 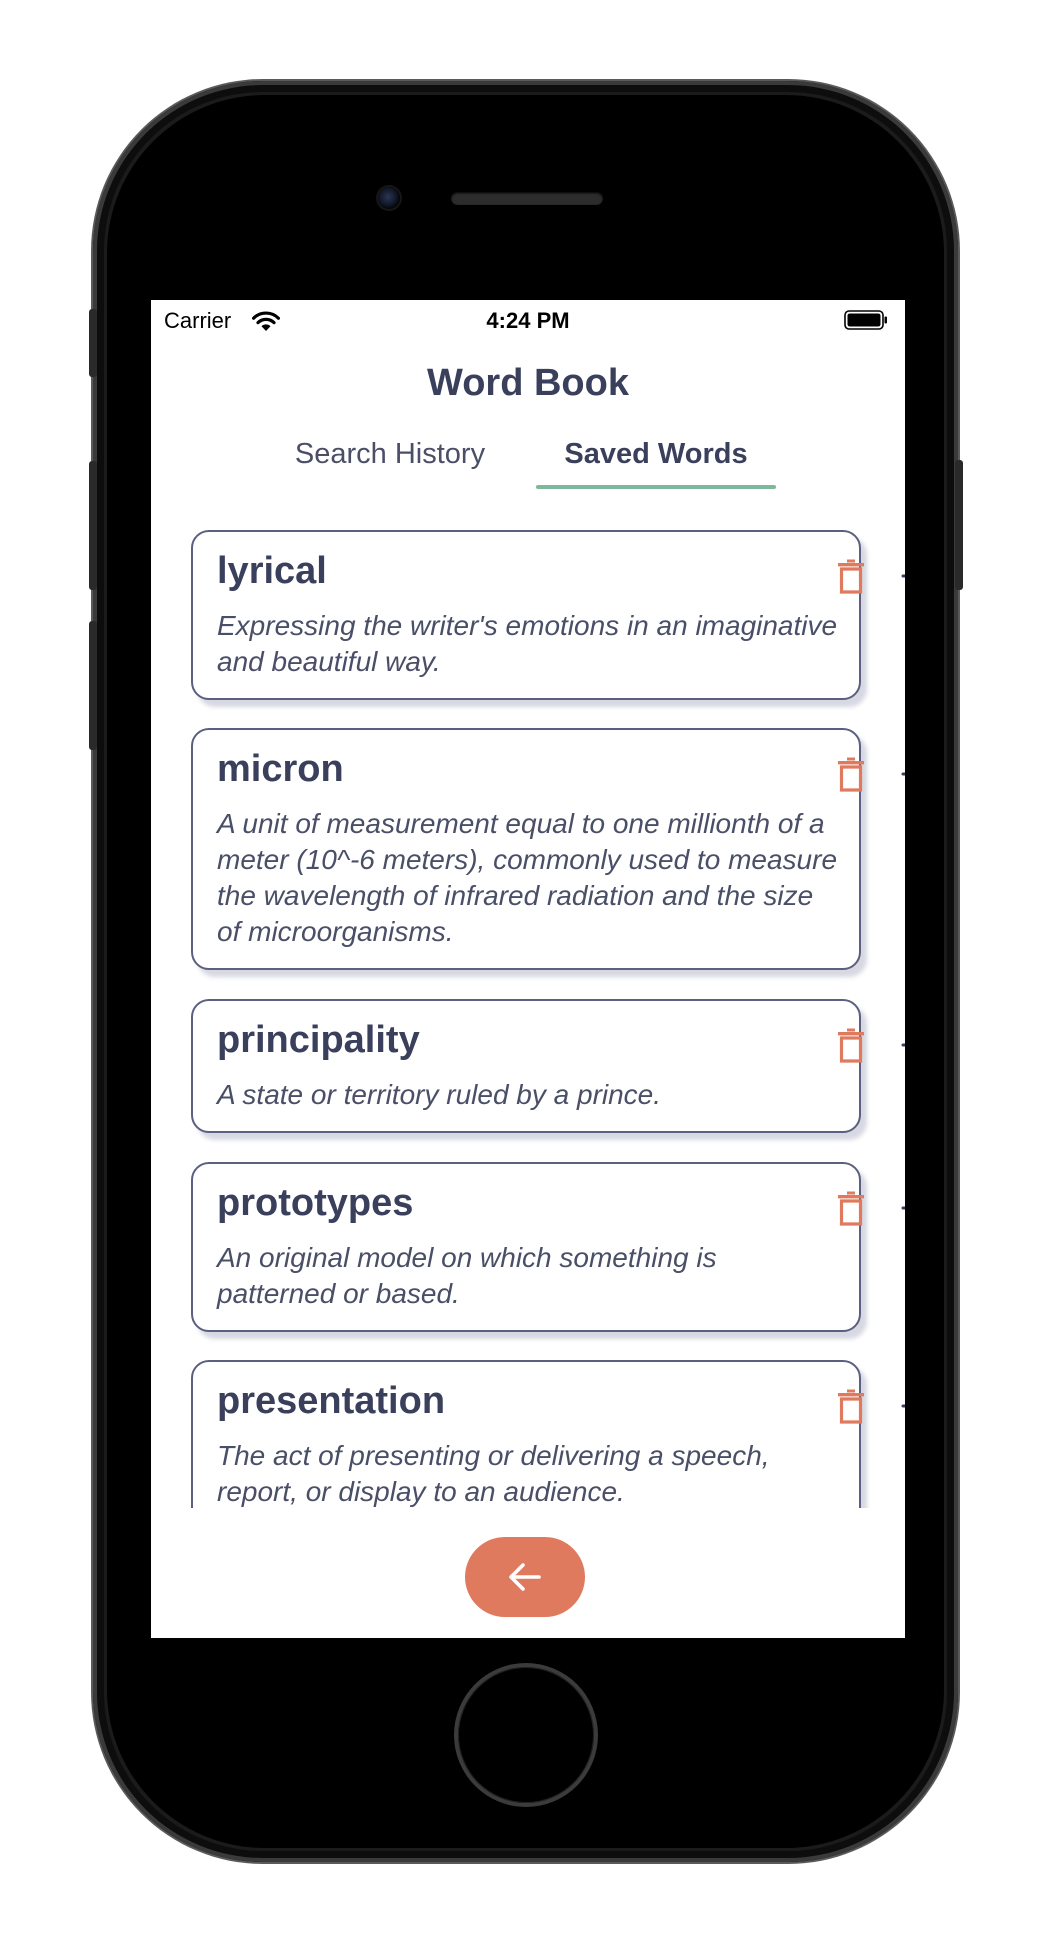 I want to click on active-tab-indicator, so click(x=656, y=487).